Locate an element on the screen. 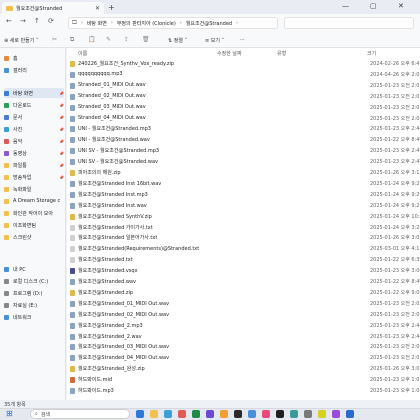  taskbar-search: ⌕ 검색 is located at coordinates (80, 414).